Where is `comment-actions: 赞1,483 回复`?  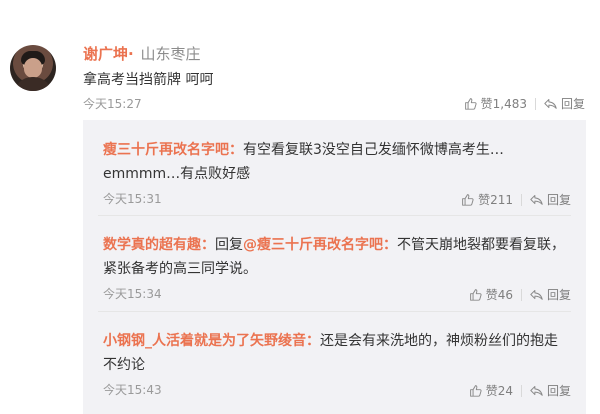
comment-actions: 赞1,483 回复 is located at coordinates (524, 103).